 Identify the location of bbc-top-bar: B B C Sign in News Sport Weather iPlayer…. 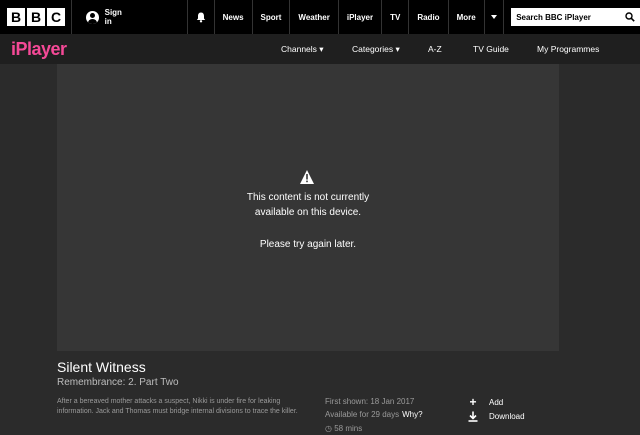
(320, 17).